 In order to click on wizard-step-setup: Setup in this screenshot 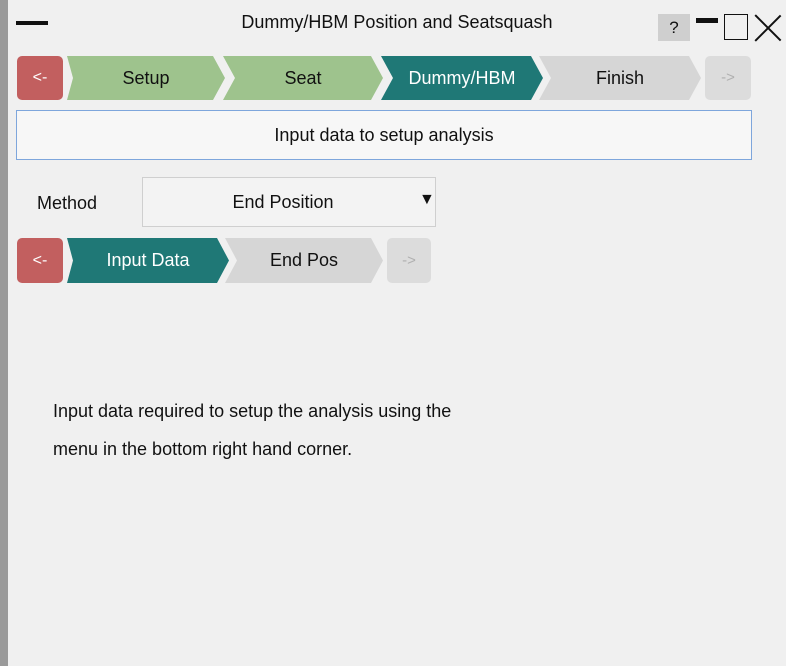, I will do `click(146, 78)`.